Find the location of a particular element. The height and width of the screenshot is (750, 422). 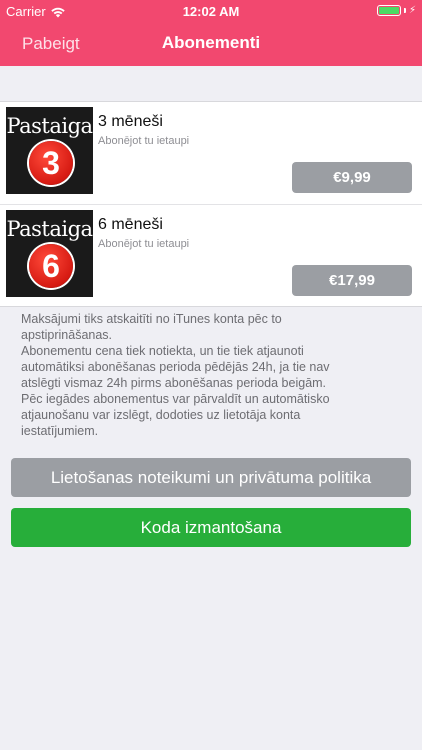

subscription-title: 3 mēneši is located at coordinates (130, 121).